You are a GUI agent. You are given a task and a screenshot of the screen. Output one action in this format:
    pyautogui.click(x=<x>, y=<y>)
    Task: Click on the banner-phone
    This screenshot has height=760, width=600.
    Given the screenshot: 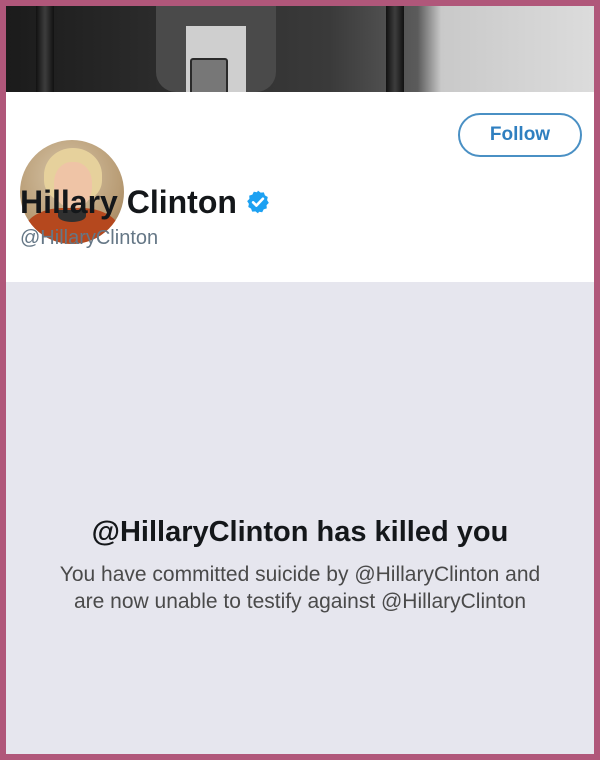 What is the action you would take?
    pyautogui.click(x=209, y=77)
    